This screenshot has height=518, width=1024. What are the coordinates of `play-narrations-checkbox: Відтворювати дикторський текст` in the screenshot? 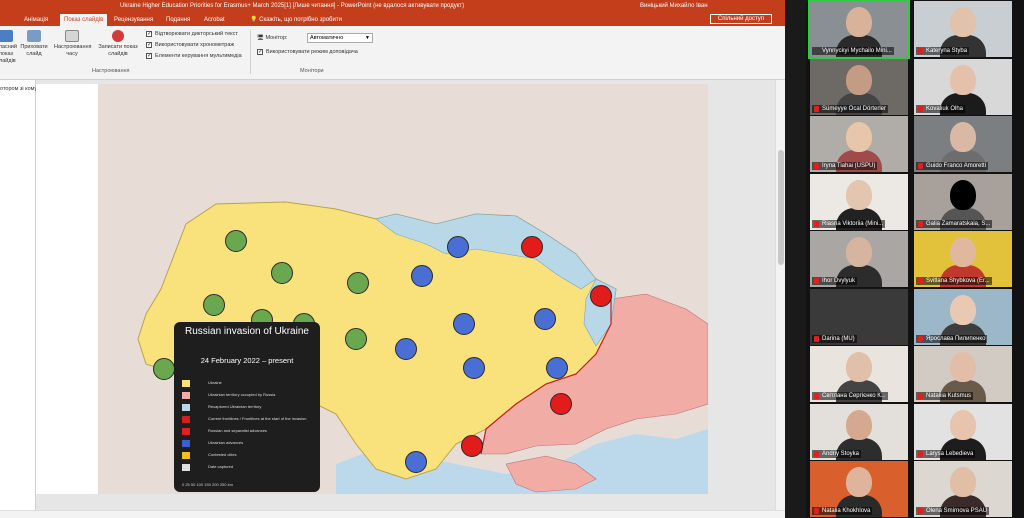 It's located at (192, 34).